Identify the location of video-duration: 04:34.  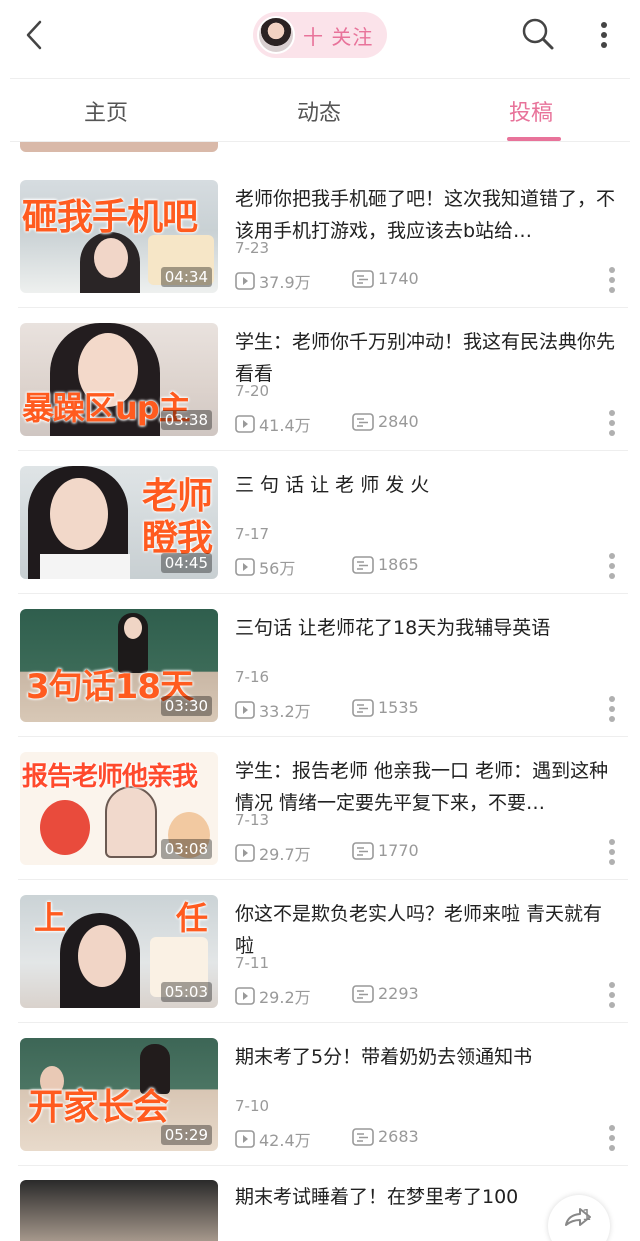
(186, 277).